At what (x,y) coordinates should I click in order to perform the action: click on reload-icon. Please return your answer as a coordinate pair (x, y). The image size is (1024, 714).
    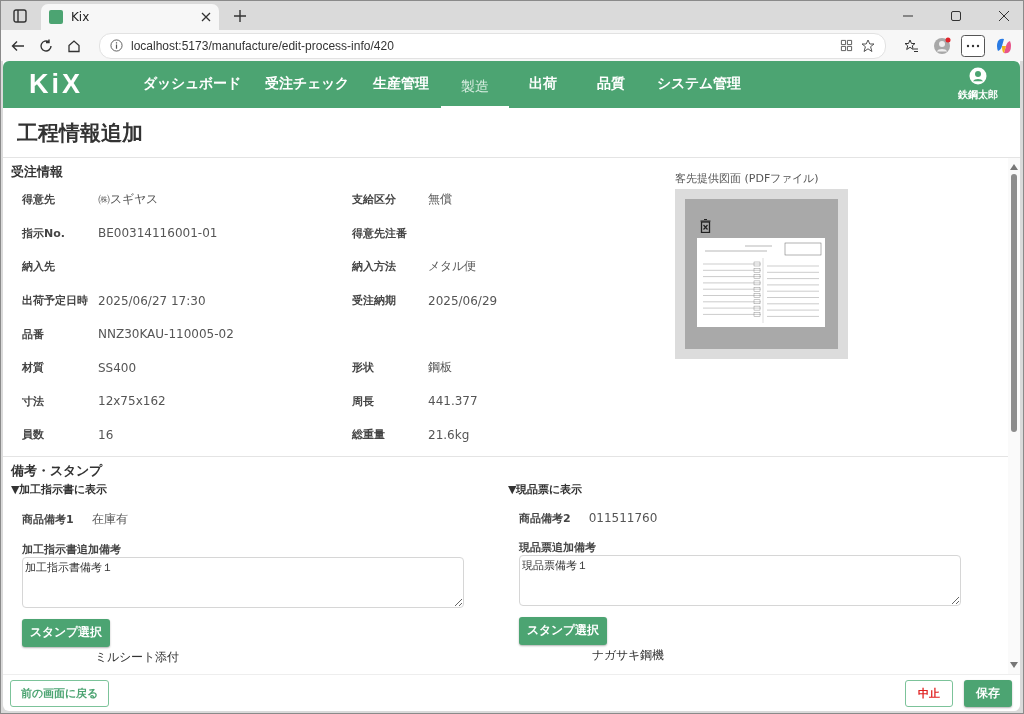
    Looking at the image, I should click on (46, 45).